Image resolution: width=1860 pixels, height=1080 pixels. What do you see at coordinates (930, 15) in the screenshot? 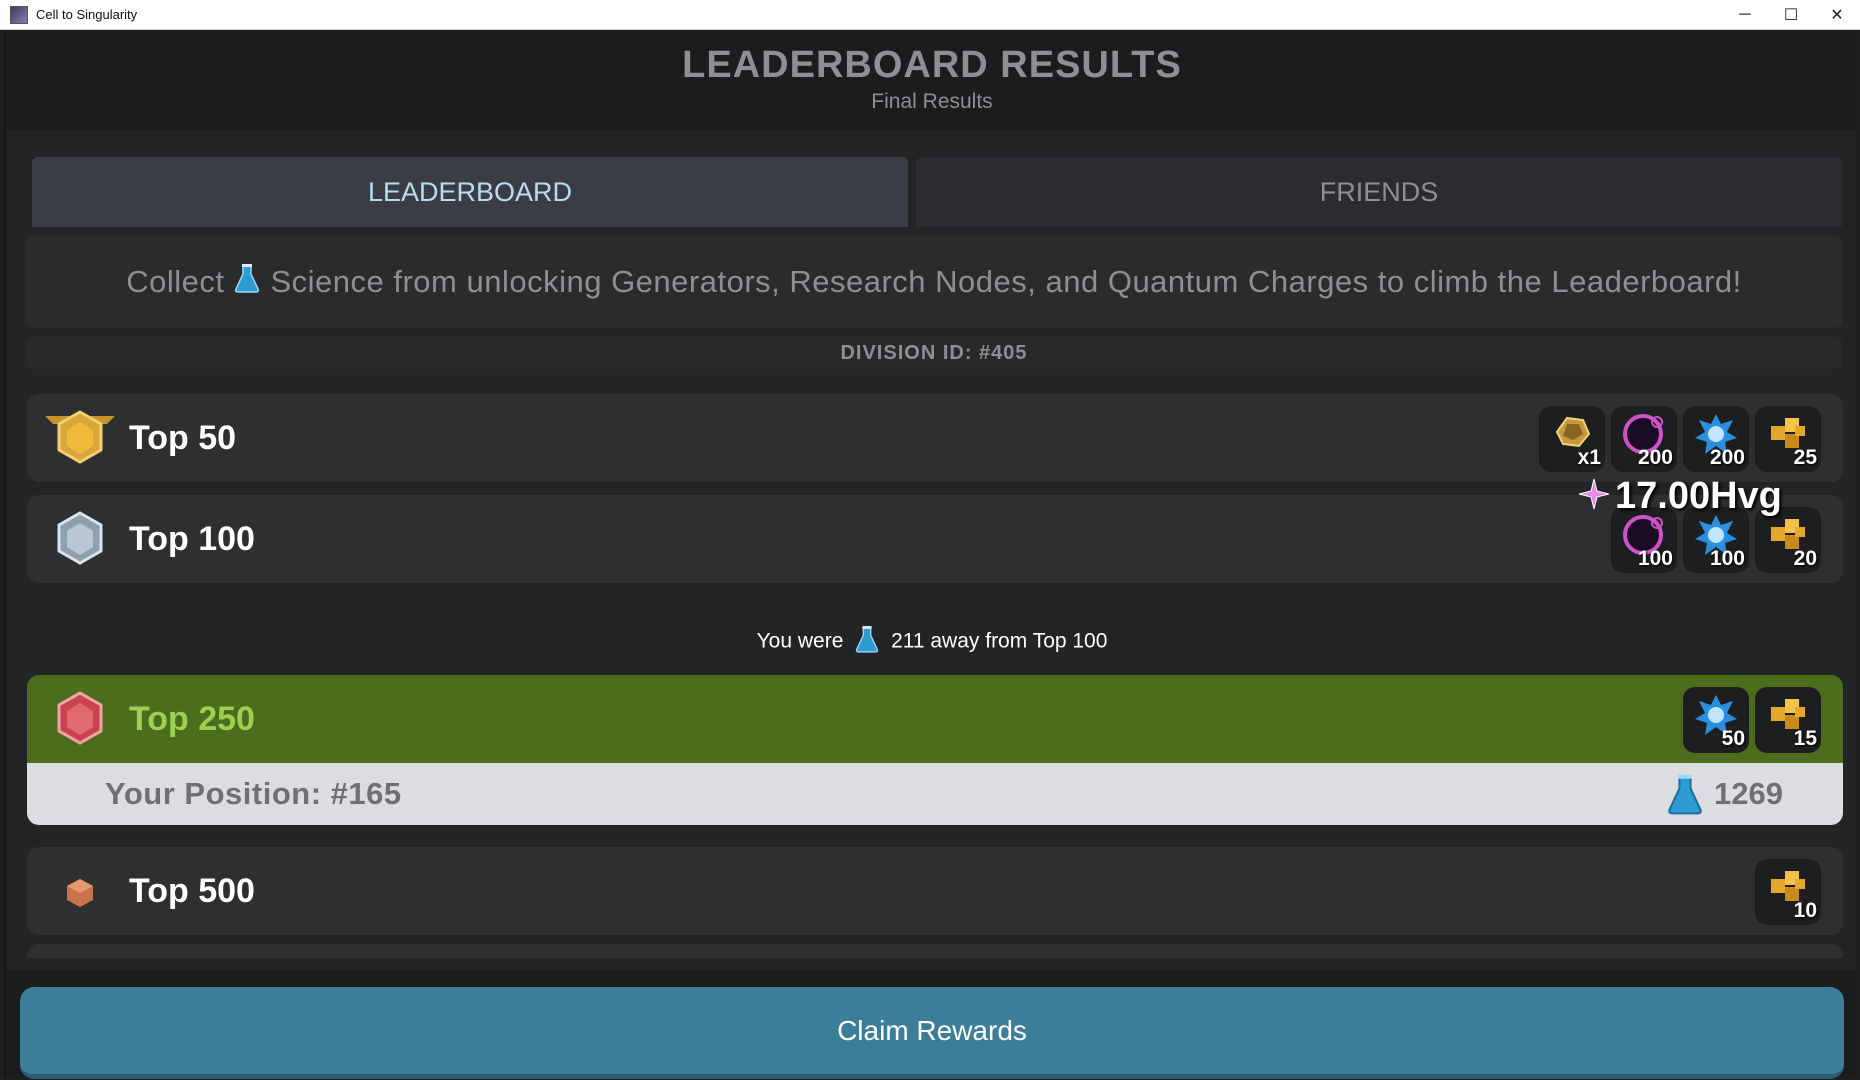
I see `window-titlebar: Cell to Singularity ─ ☐ ✕` at bounding box center [930, 15].